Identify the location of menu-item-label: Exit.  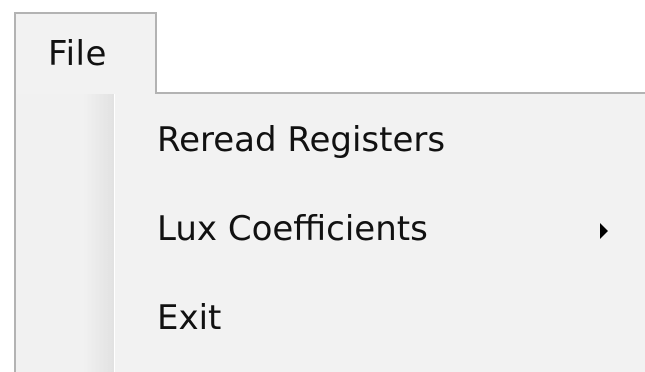
(189, 318).